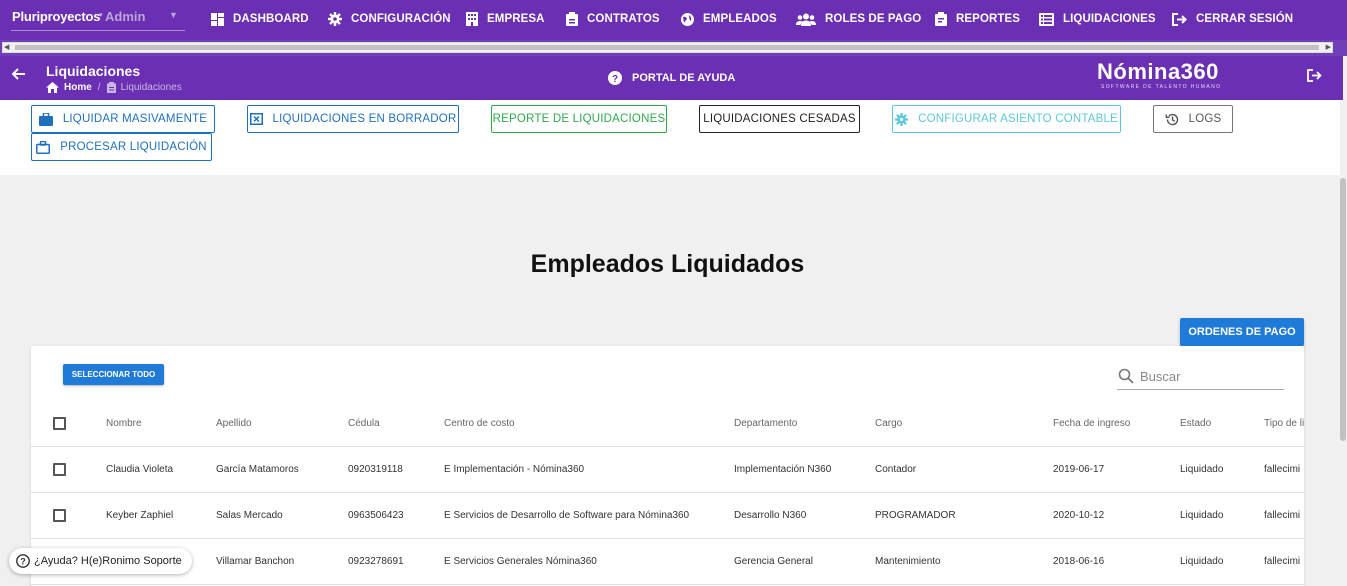  I want to click on ordenes-de-pago-button: ORDENES DE PAGO, so click(1242, 332).